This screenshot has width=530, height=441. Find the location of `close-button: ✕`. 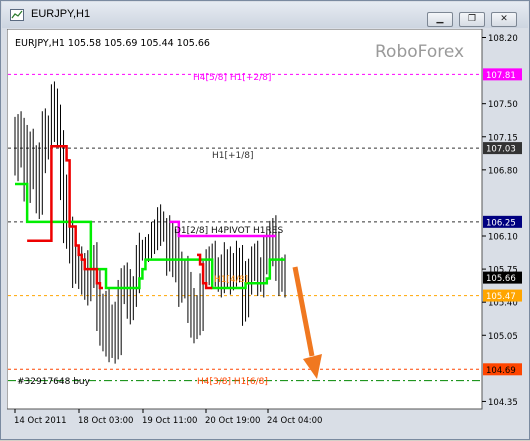

close-button: ✕ is located at coordinates (504, 19).